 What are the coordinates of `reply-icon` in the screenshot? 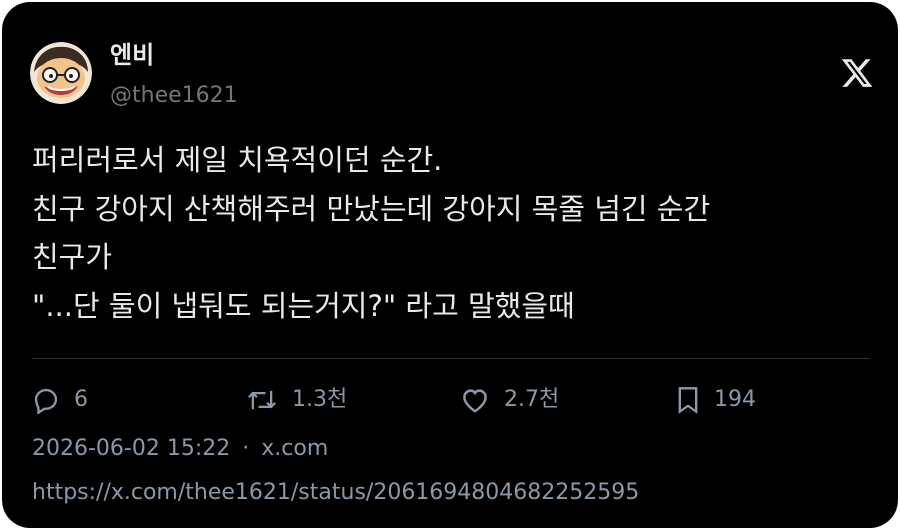 It's located at (46, 400).